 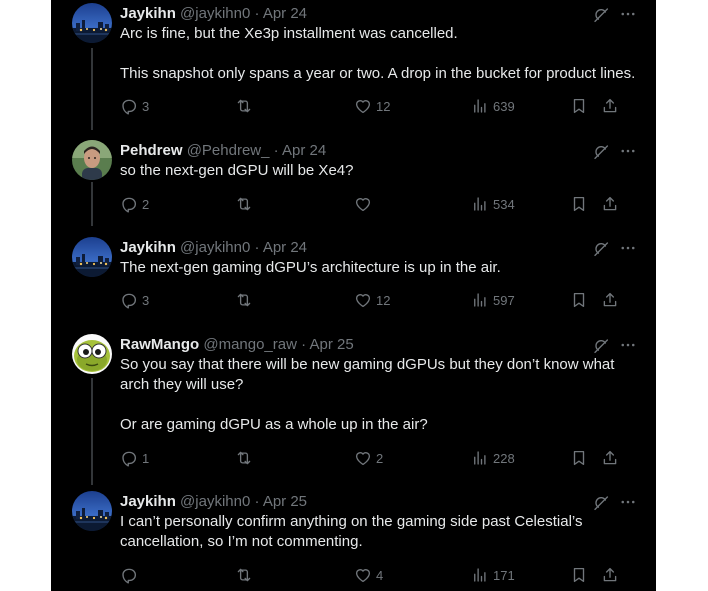 What do you see at coordinates (365, 204) in the screenshot?
I see `like-button` at bounding box center [365, 204].